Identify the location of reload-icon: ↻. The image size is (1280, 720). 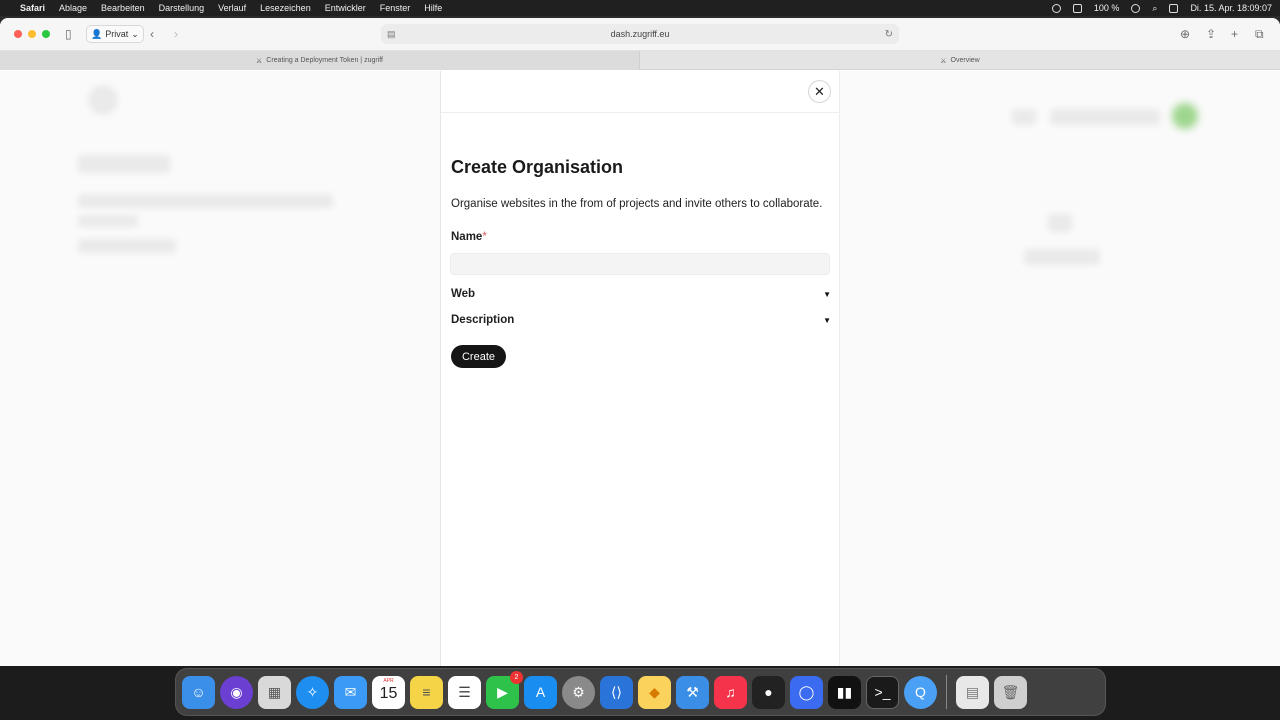
(889, 34).